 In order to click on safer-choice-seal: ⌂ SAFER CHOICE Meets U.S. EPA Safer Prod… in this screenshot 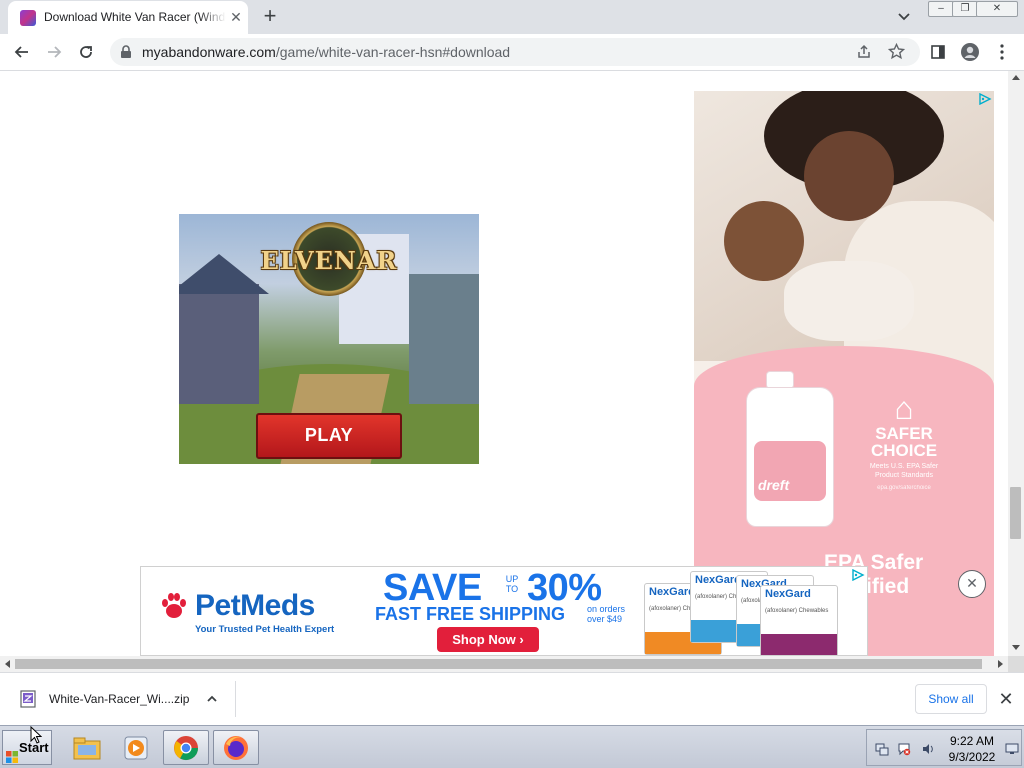, I will do `click(904, 456)`.